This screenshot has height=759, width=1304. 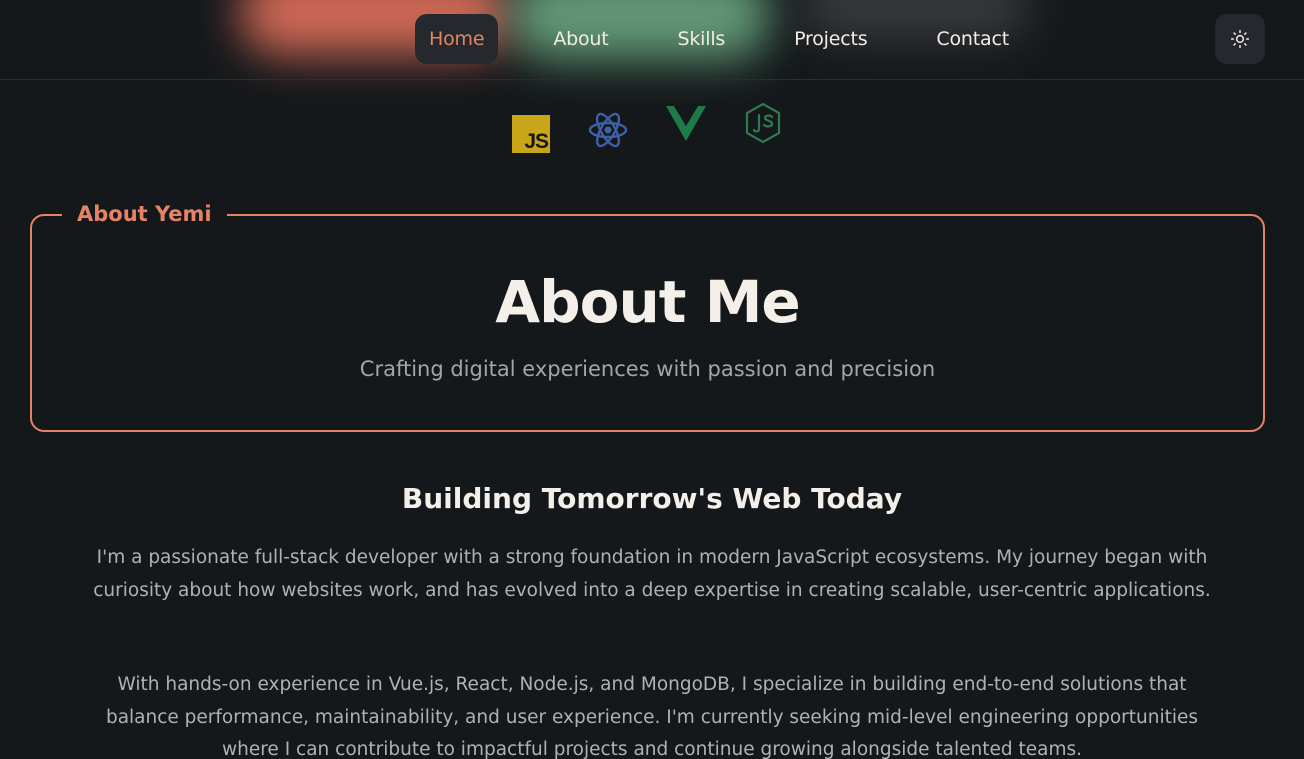 What do you see at coordinates (648, 302) in the screenshot?
I see `page-title: About Me` at bounding box center [648, 302].